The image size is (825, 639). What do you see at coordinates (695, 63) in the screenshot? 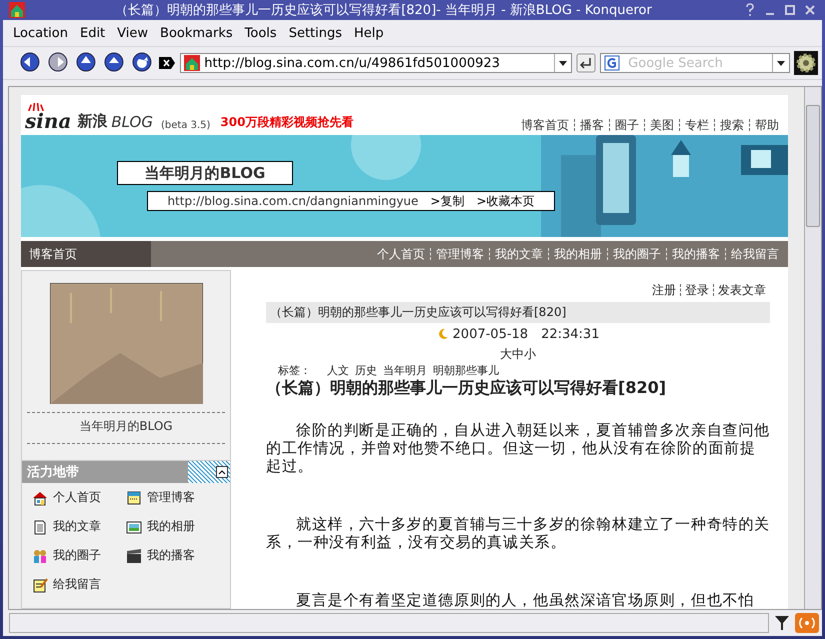
I see `search-box: Google Search` at bounding box center [695, 63].